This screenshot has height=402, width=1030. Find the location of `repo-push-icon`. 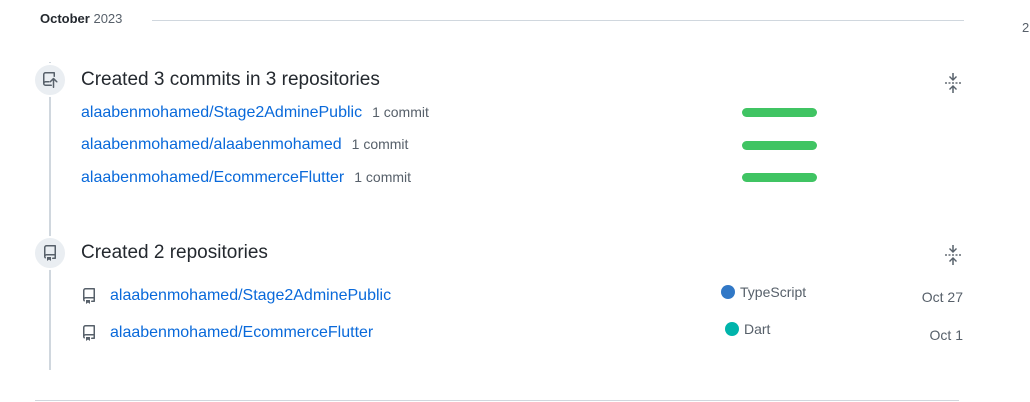

repo-push-icon is located at coordinates (50, 80).